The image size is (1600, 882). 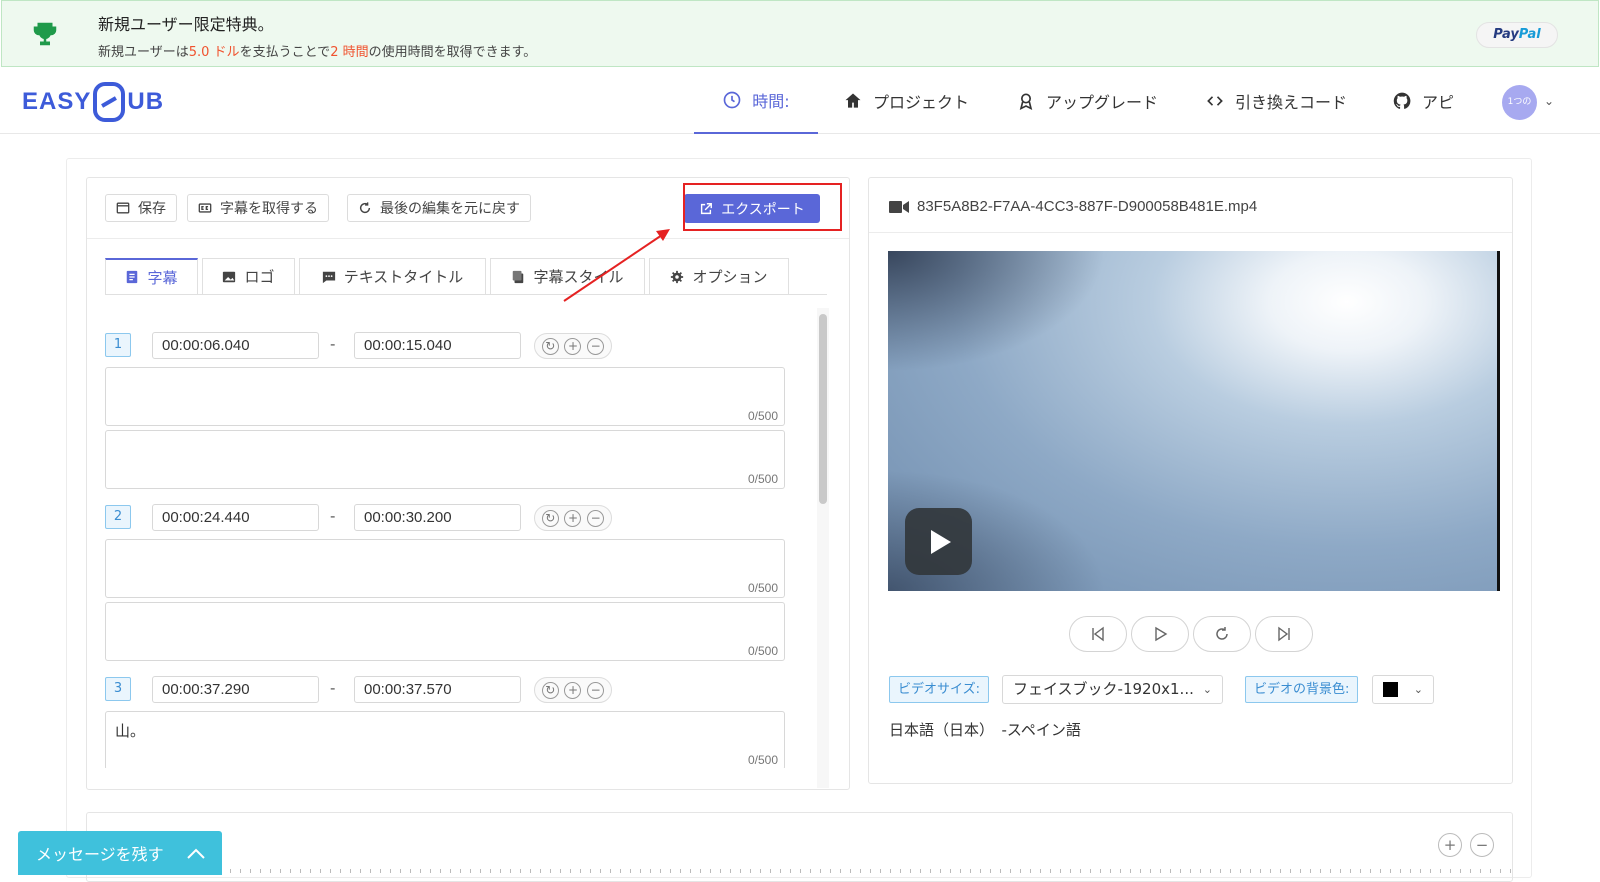 What do you see at coordinates (235, 345) in the screenshot?
I see `start-time-input: 00:00:06.040` at bounding box center [235, 345].